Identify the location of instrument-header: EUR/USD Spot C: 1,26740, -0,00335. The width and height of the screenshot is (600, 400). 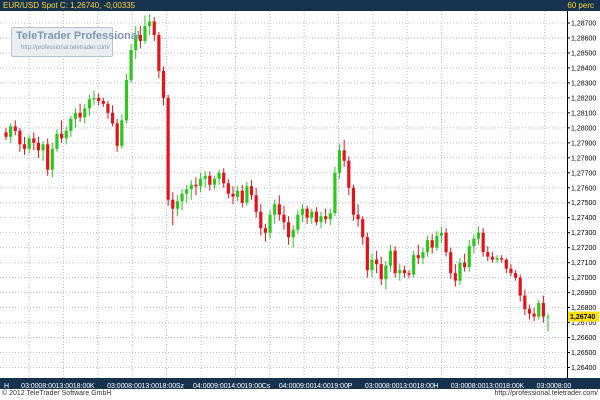
(69, 5).